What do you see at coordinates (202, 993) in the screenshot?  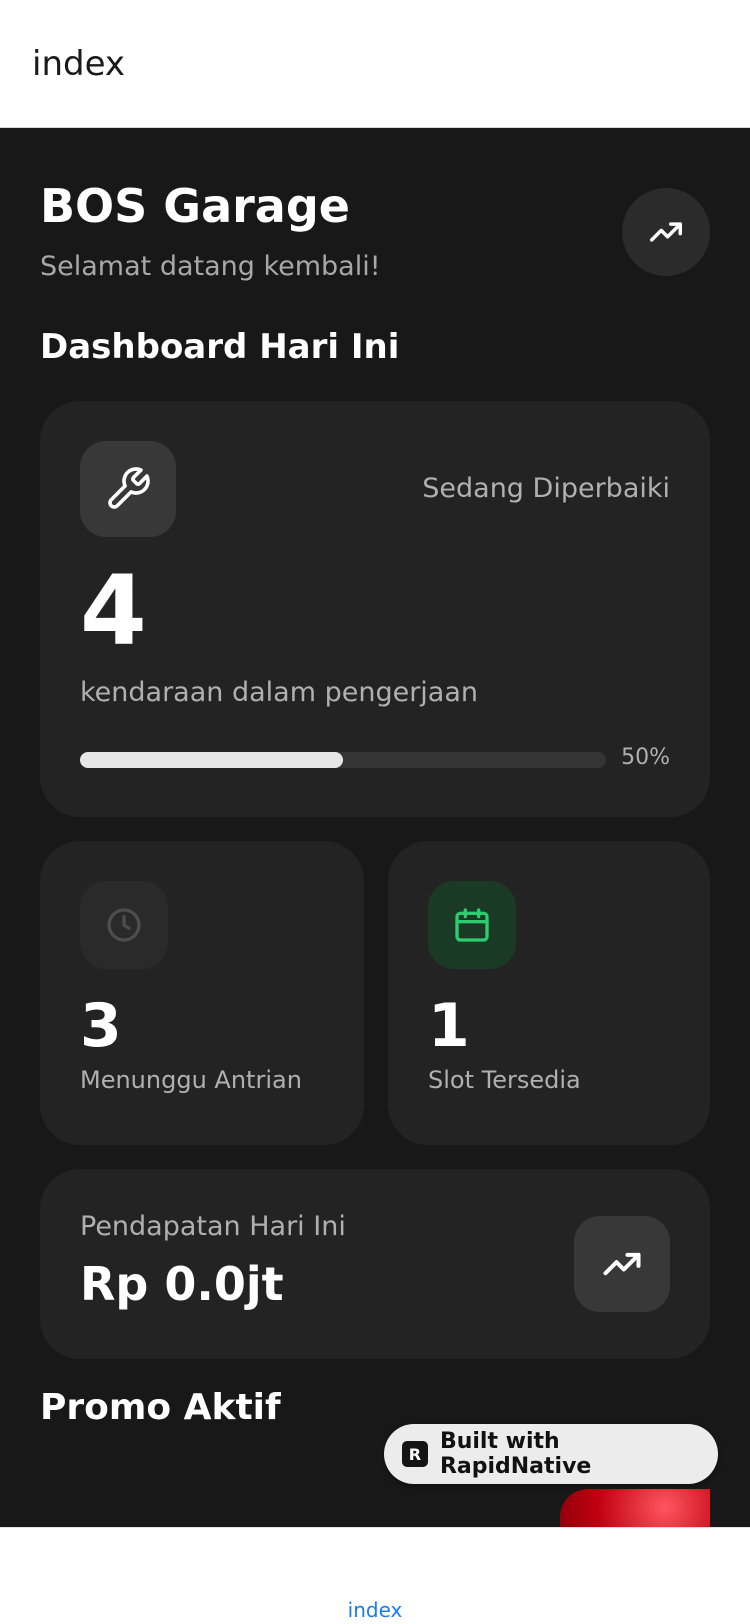 I see `queue-card: 3 Menunggu Antrian` at bounding box center [202, 993].